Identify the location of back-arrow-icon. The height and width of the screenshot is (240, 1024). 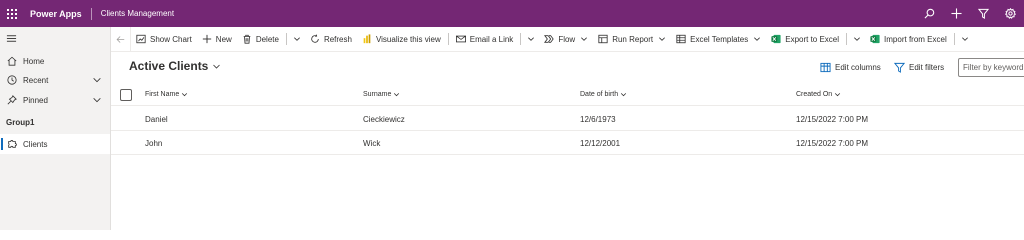
(121, 39).